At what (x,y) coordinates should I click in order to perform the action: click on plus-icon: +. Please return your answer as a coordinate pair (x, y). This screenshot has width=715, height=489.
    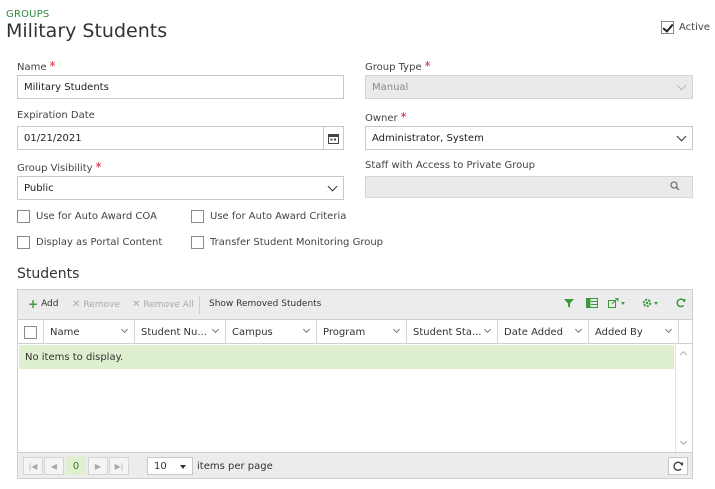
    Looking at the image, I should click on (33, 303).